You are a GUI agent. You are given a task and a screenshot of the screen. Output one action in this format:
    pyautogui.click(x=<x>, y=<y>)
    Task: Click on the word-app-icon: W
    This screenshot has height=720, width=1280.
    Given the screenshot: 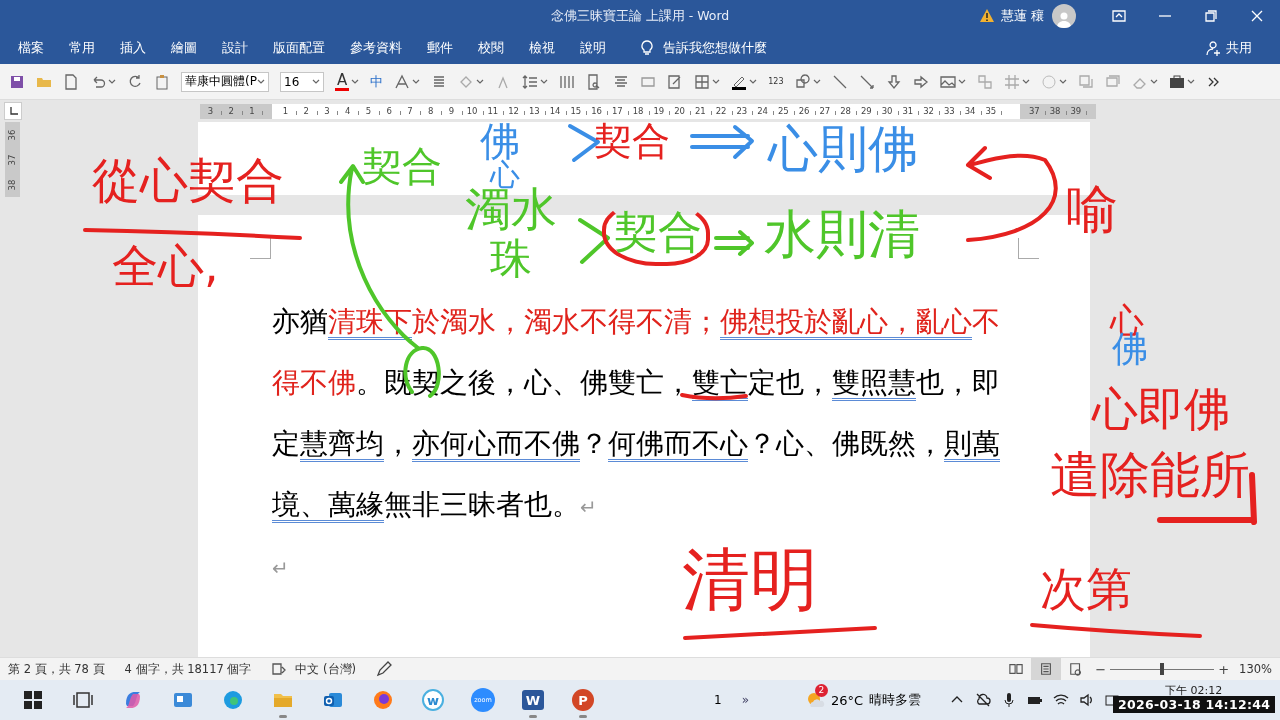 What is the action you would take?
    pyautogui.click(x=533, y=700)
    